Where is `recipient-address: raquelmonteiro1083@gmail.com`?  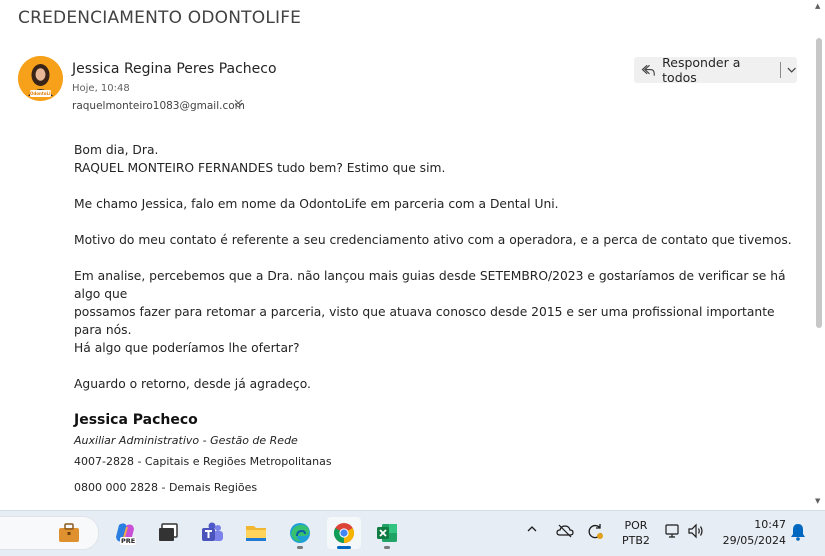
recipient-address: raquelmonteiro1083@gmail.com is located at coordinates (158, 106).